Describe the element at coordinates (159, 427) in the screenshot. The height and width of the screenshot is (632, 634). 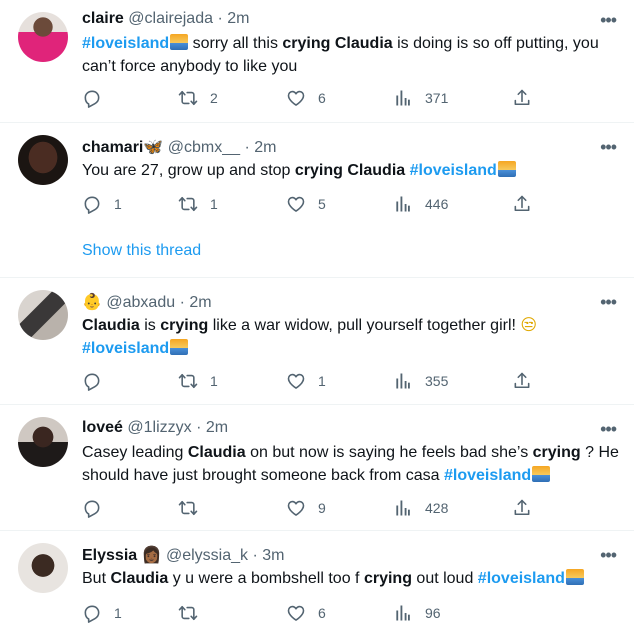
I see `author-handle: @1lizzyx` at that location.